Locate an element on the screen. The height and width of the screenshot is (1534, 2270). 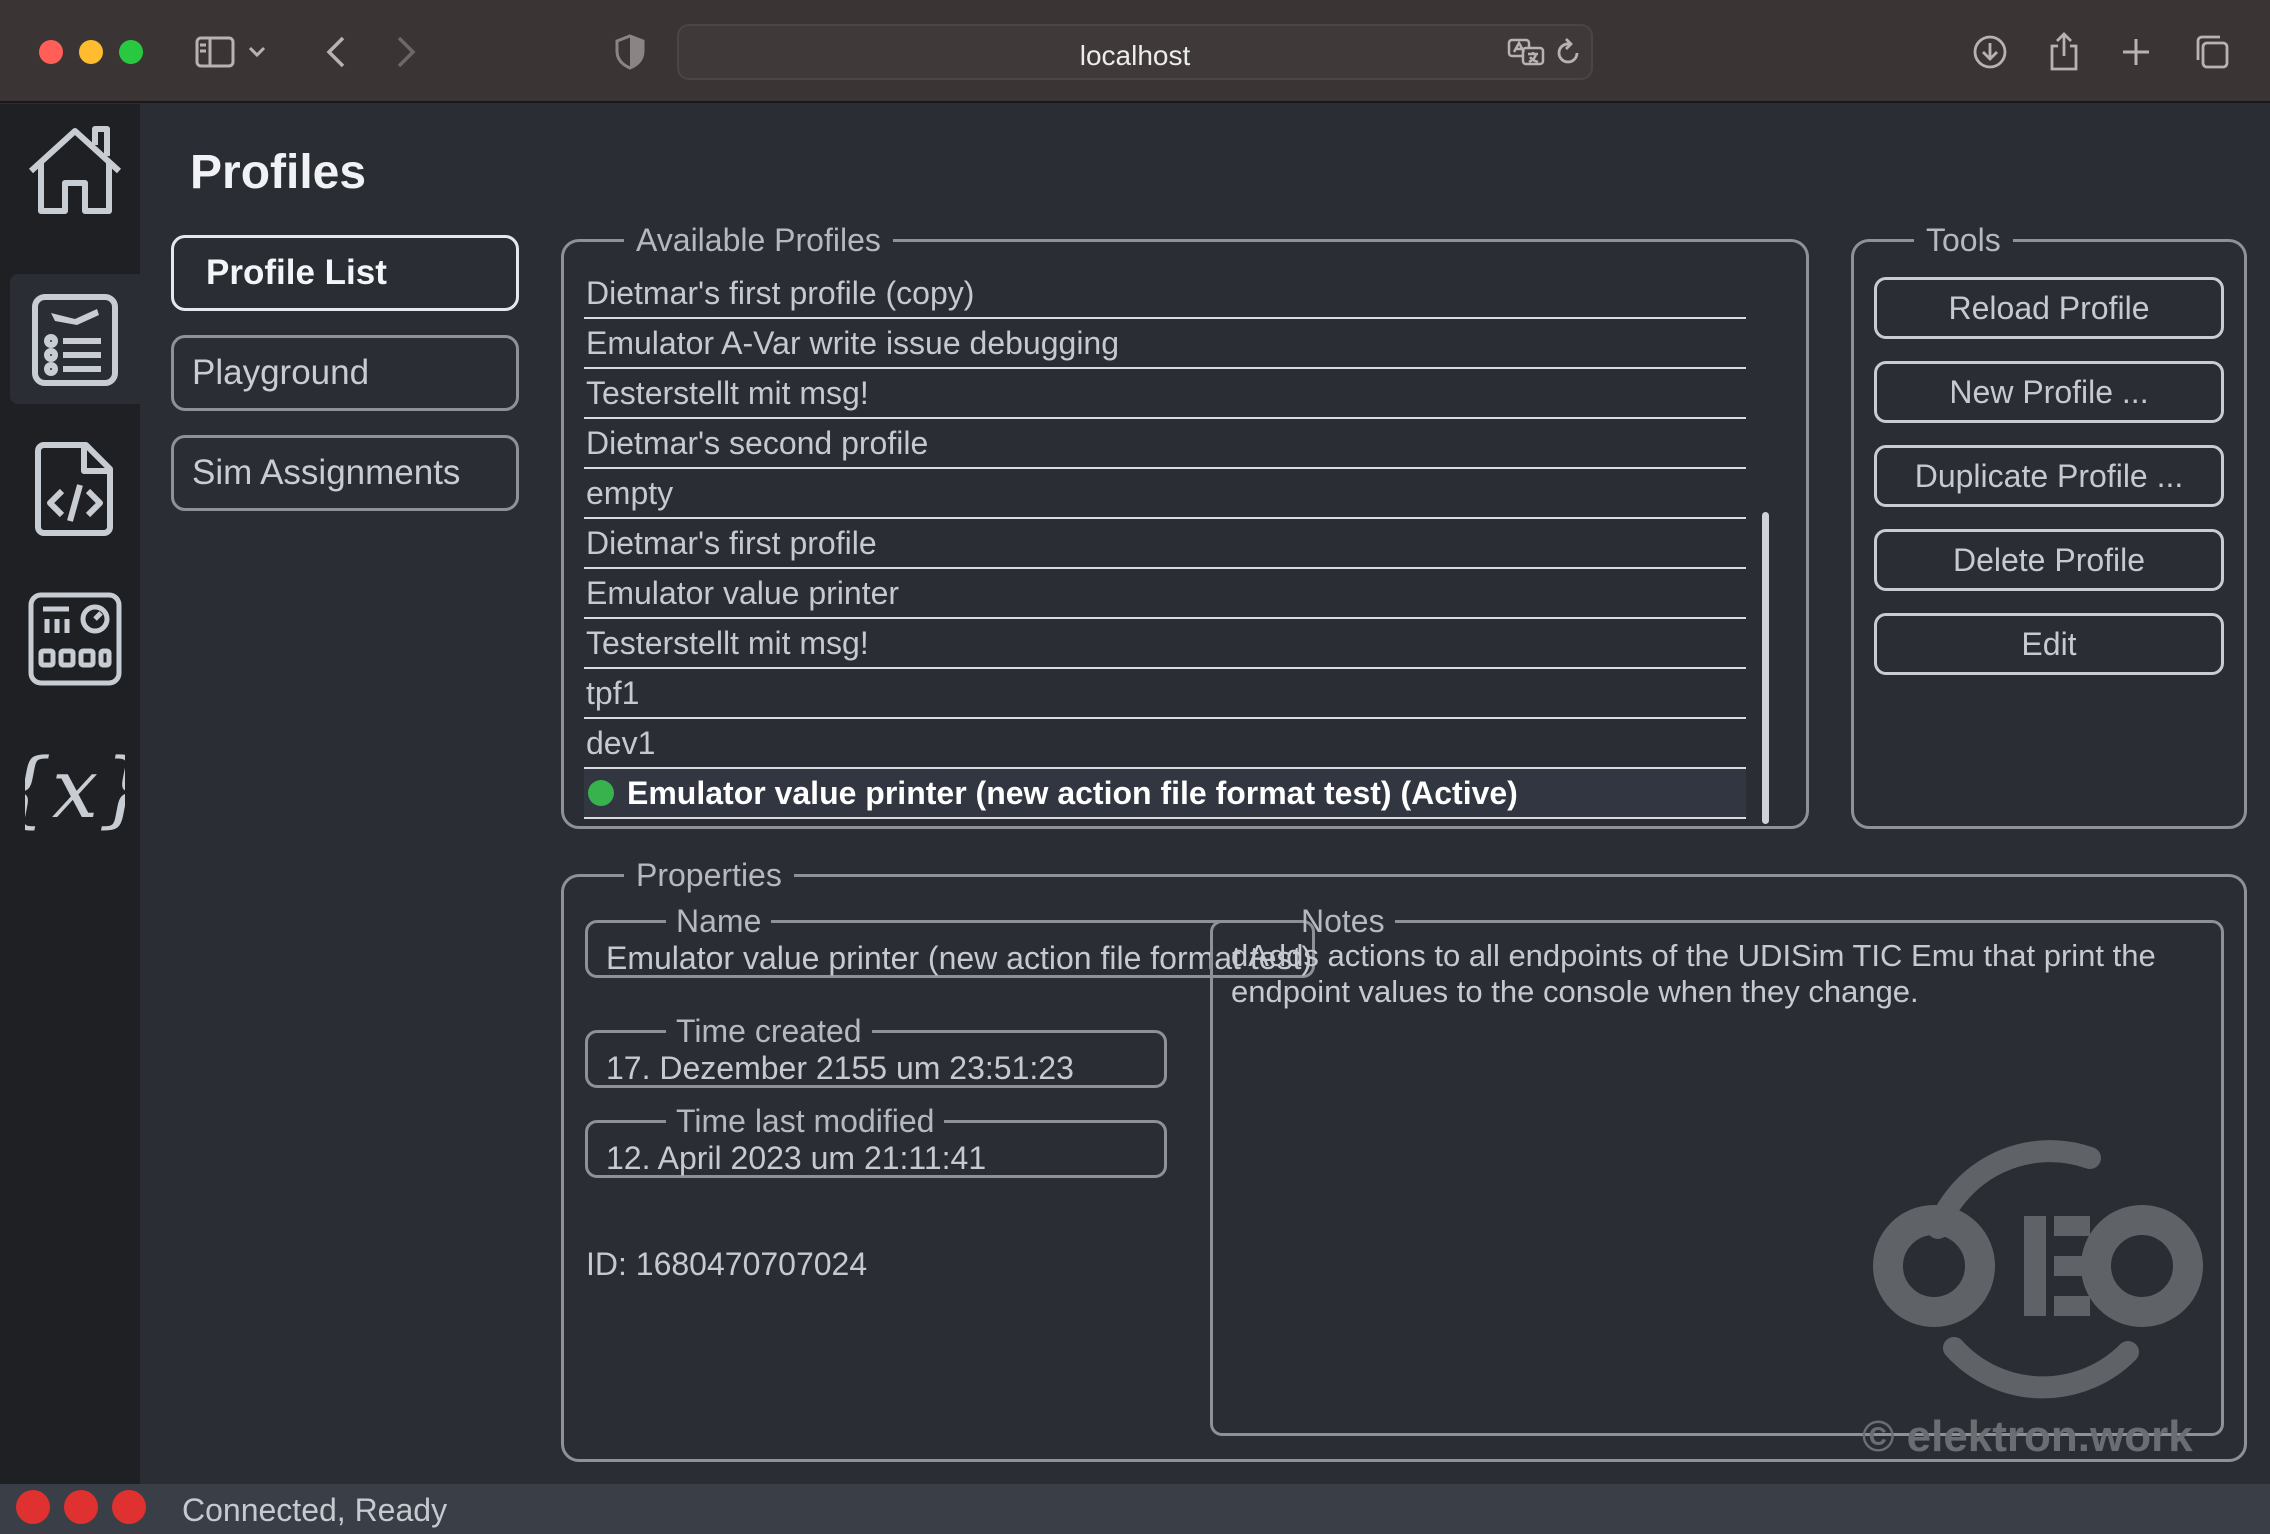
time-created-label: Time created is located at coordinates (769, 1031).